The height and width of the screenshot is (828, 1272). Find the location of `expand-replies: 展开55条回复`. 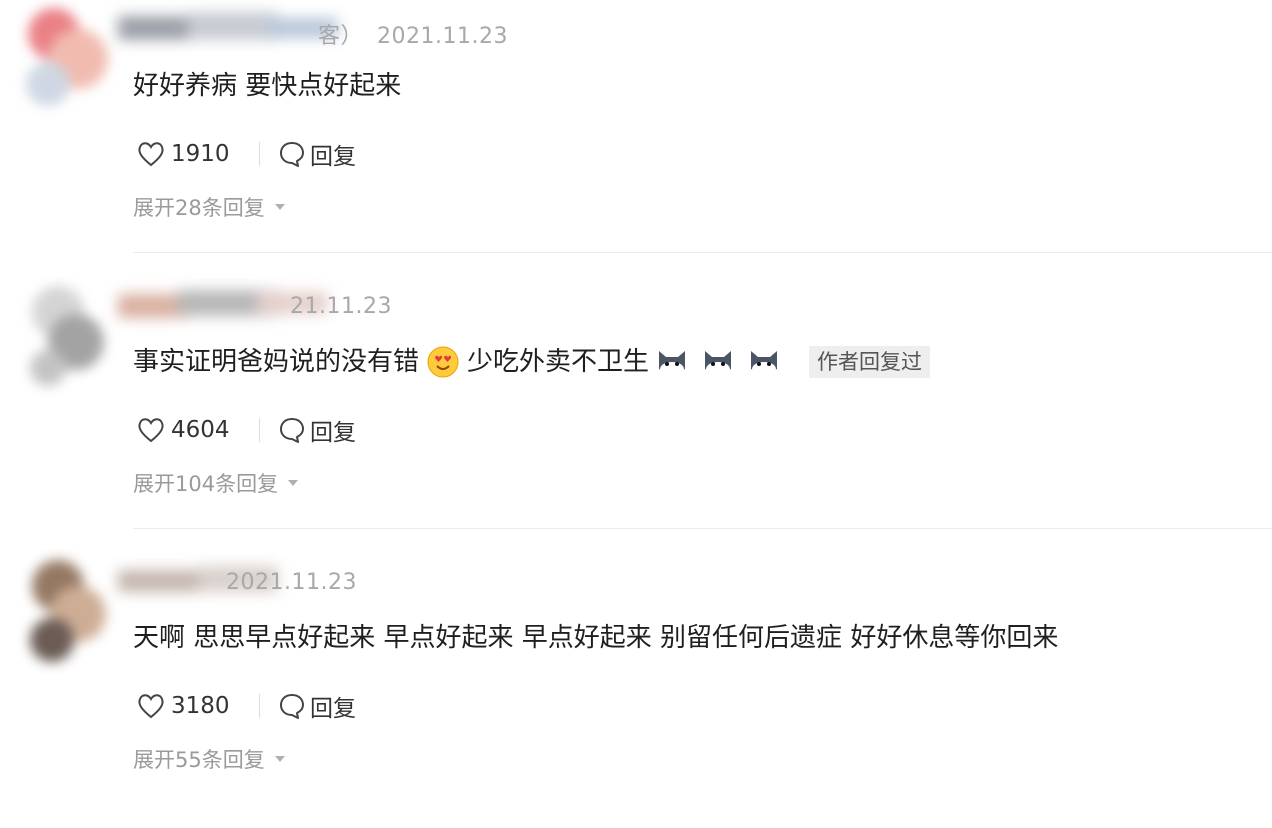

expand-replies: 展开55条回复 is located at coordinates (209, 759).